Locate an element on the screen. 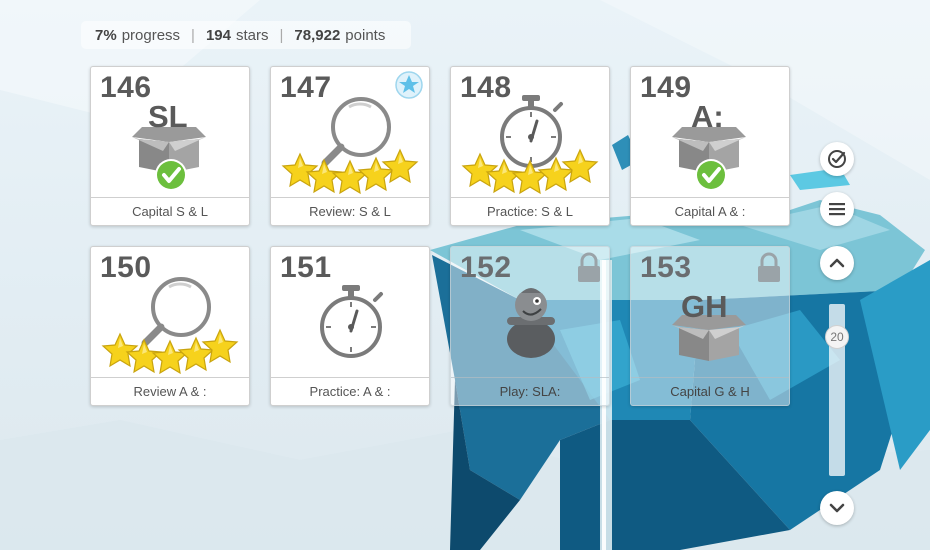 The width and height of the screenshot is (930, 550). scroll-down-button is located at coordinates (837, 508).